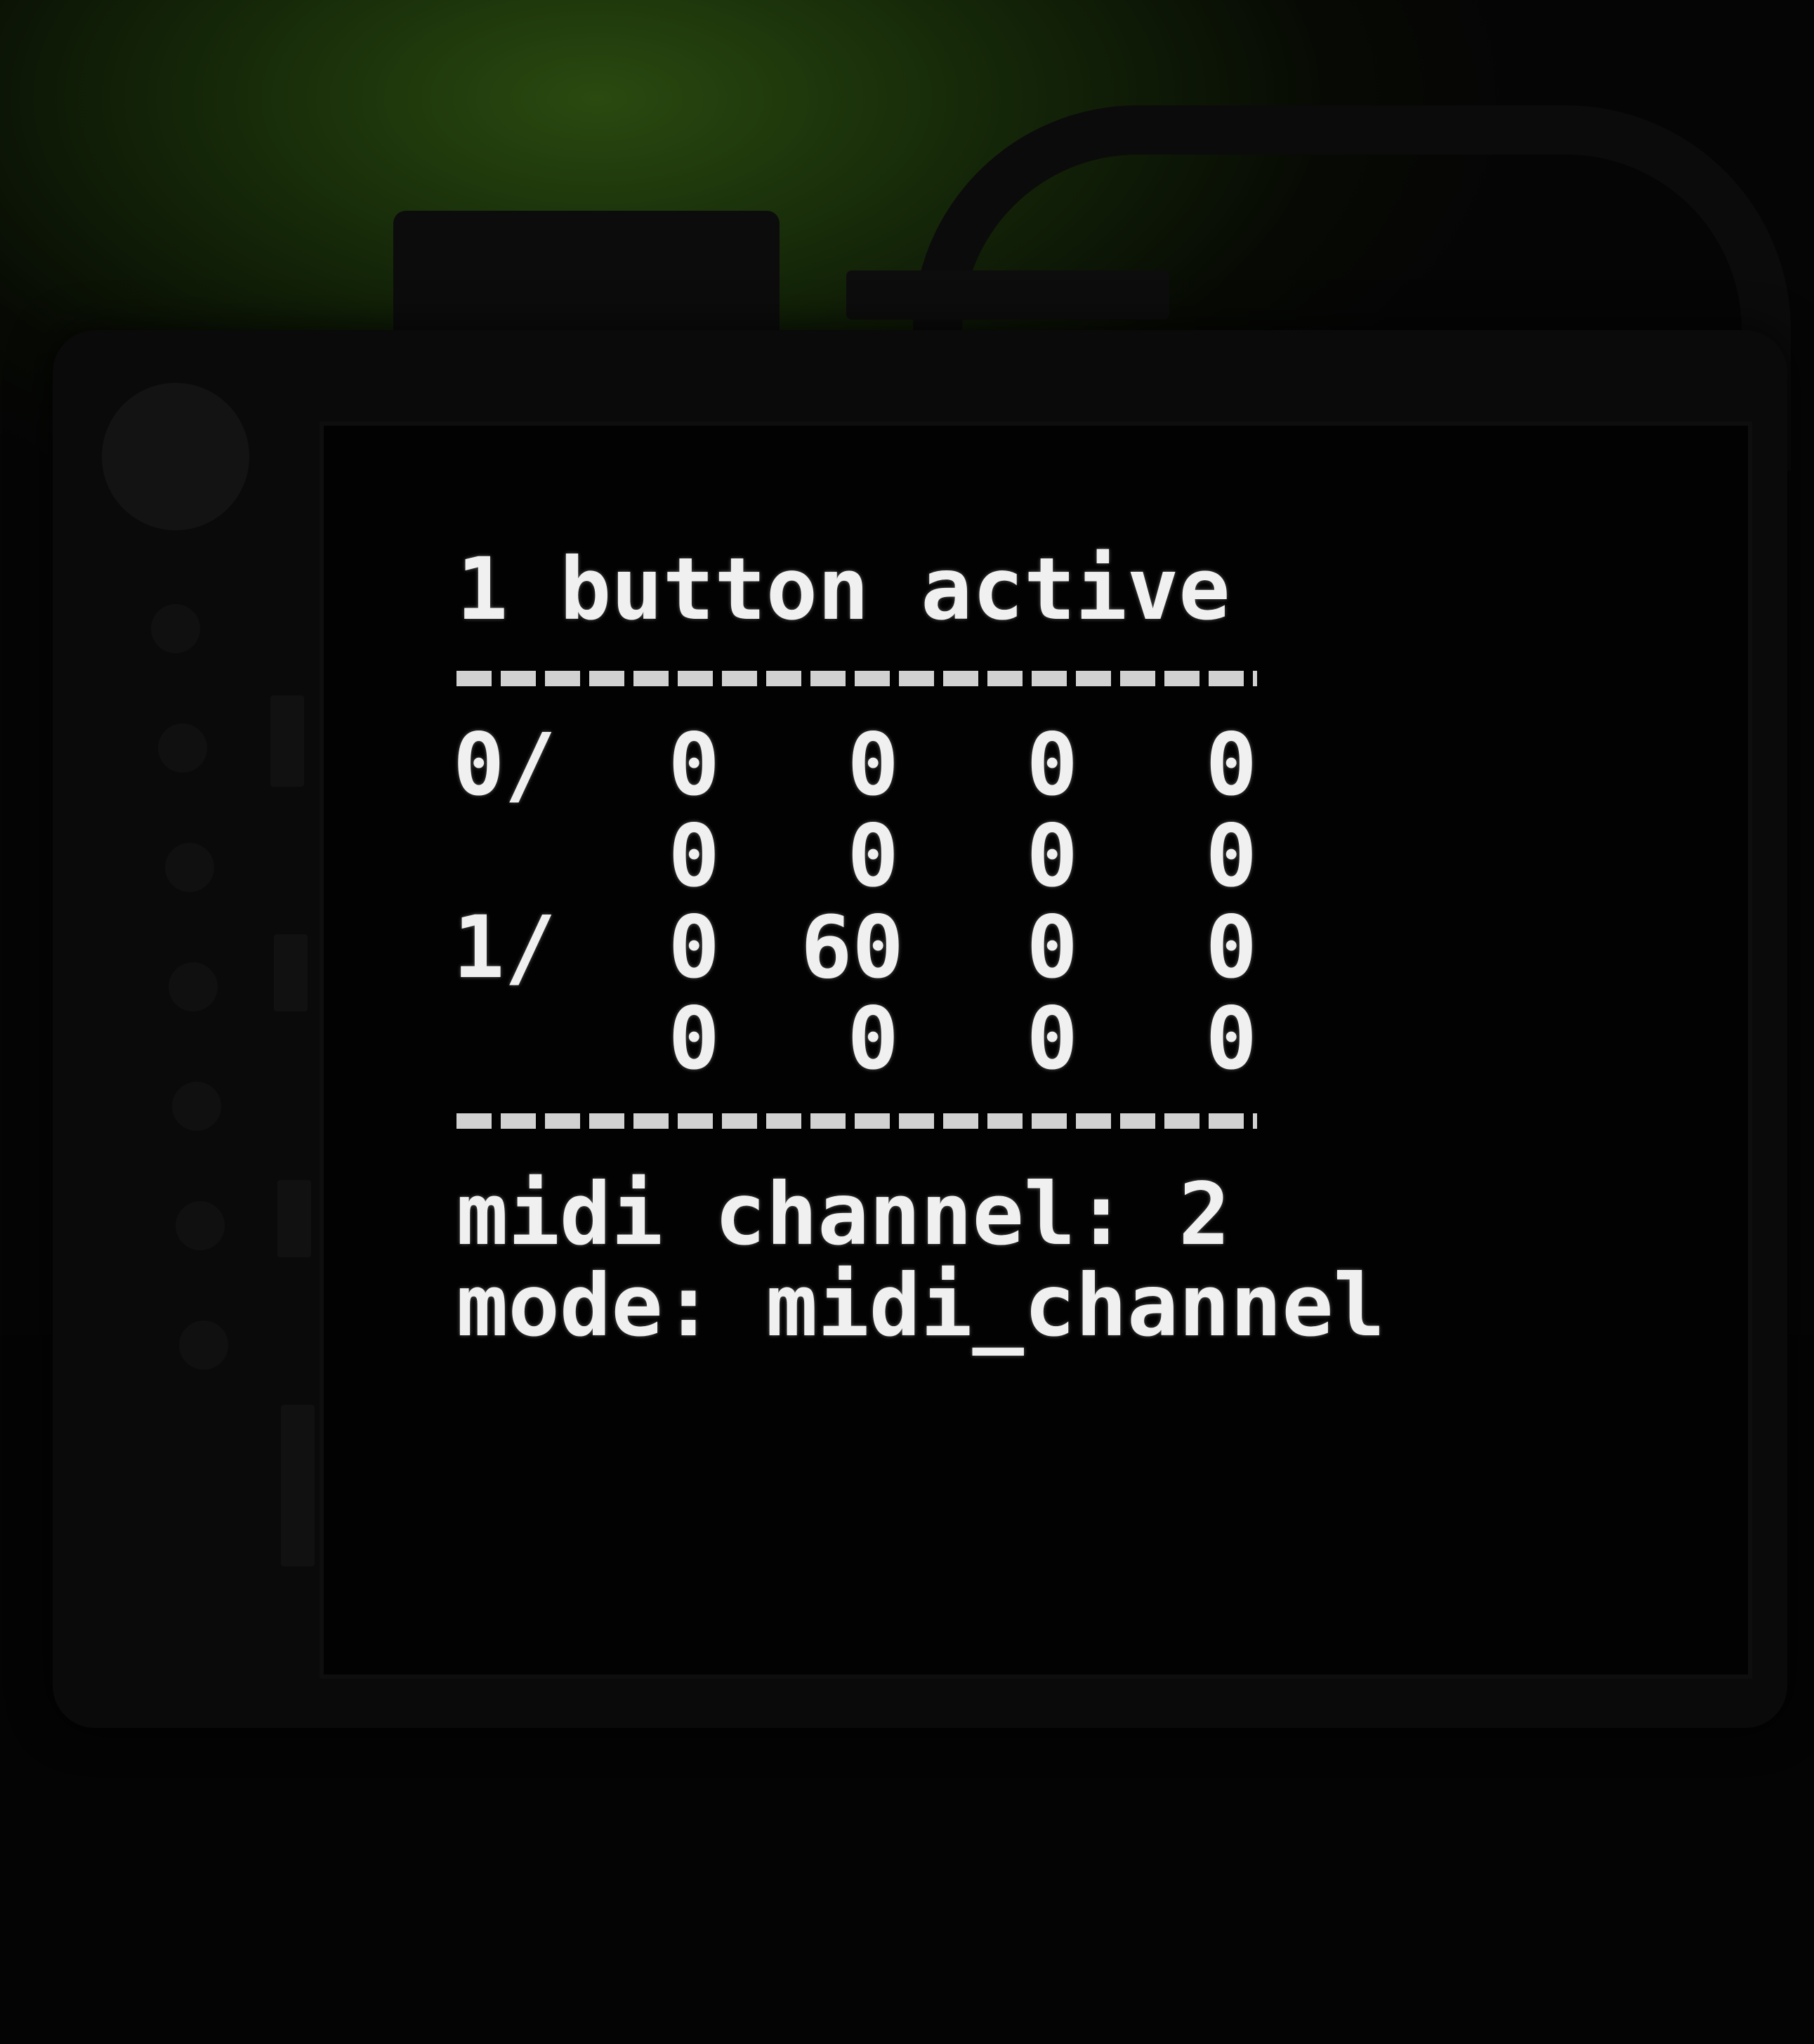 This screenshot has height=2044, width=1814. I want to click on grid-row-2: 1/ 0 60 0 0, so click(860, 947).